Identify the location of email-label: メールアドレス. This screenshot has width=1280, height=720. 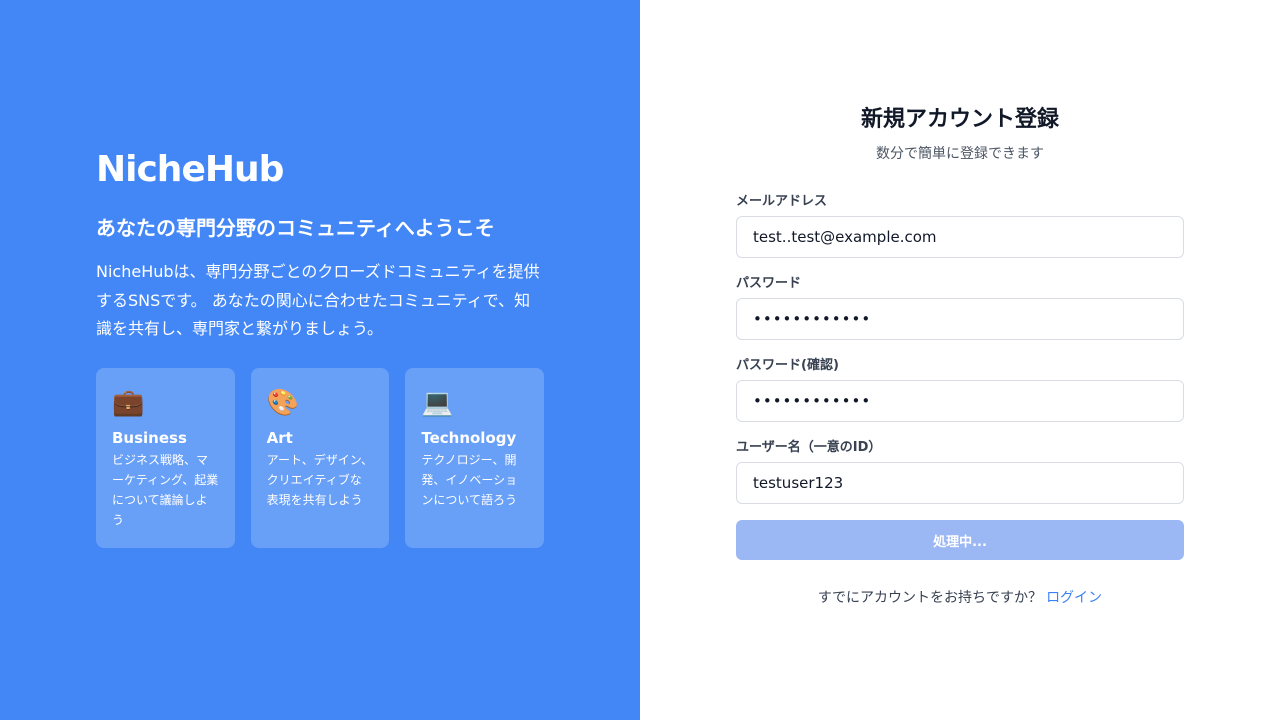
(782, 201).